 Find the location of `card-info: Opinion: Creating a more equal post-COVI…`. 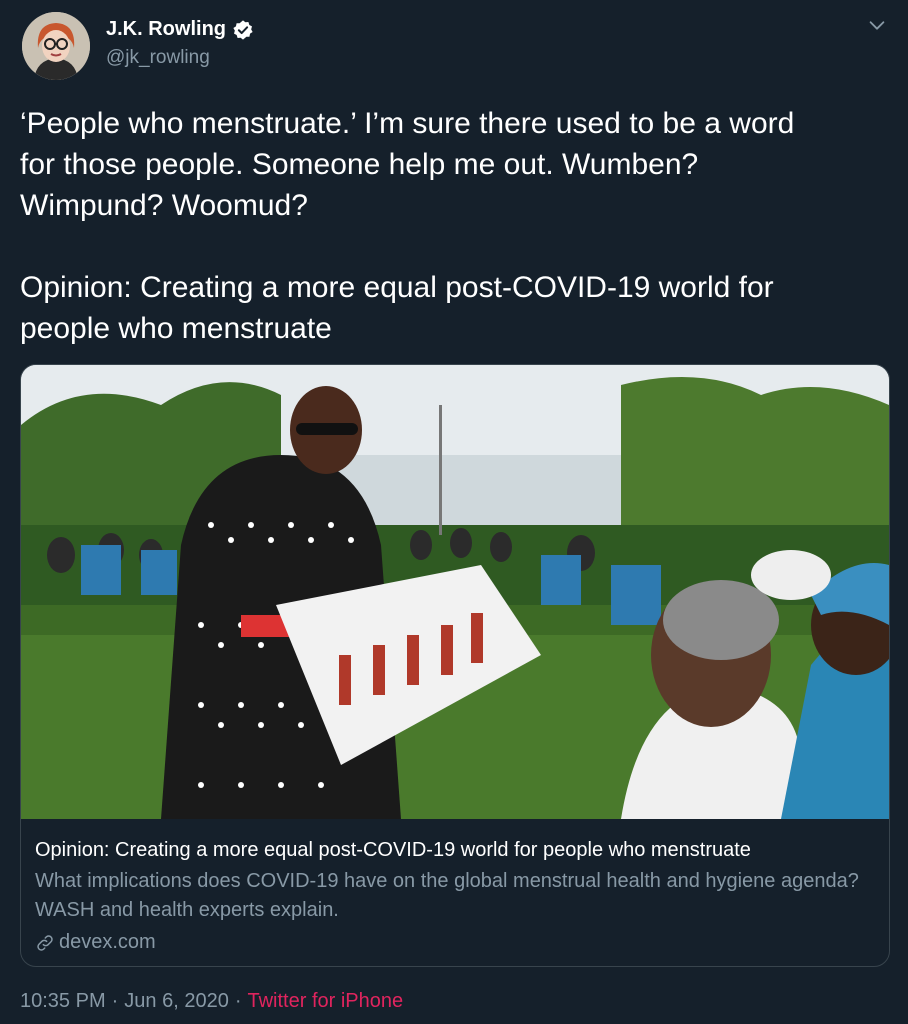

card-info: Opinion: Creating a more equal post-COVI… is located at coordinates (455, 895).